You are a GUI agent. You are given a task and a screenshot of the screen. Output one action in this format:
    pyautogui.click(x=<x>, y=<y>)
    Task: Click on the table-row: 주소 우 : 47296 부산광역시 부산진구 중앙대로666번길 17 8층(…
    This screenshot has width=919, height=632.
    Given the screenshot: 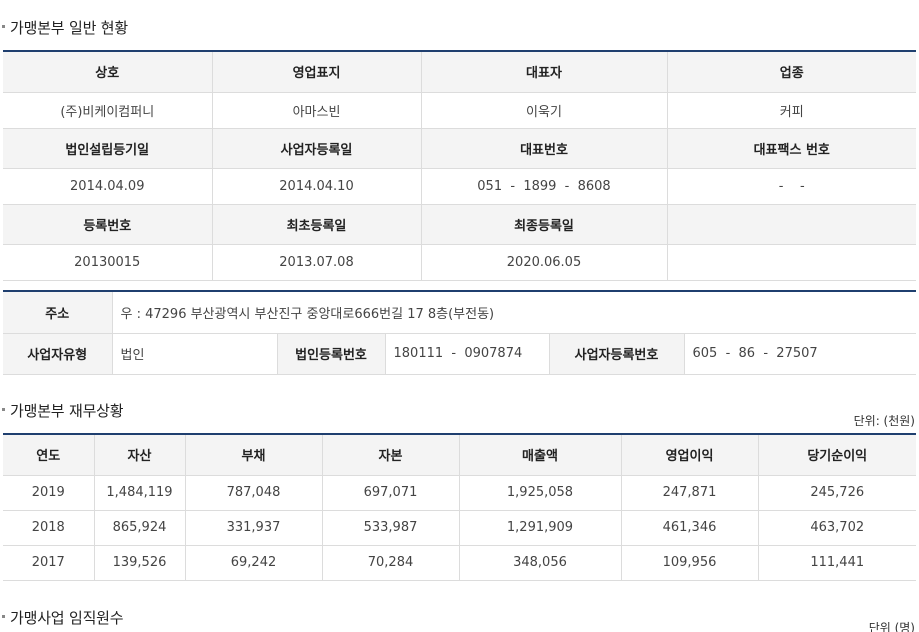 What is the action you would take?
    pyautogui.click(x=460, y=313)
    